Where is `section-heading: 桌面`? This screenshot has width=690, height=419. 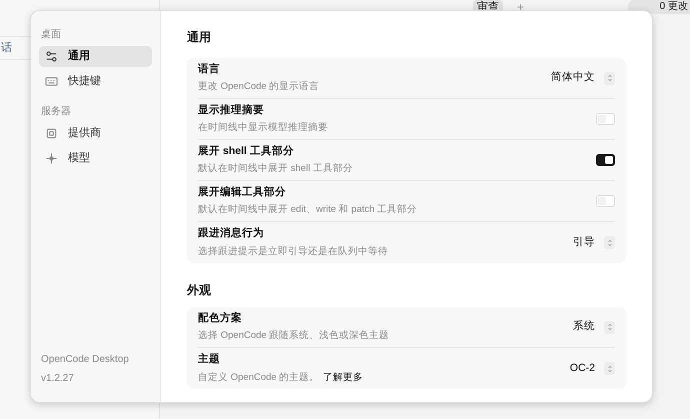 section-heading: 桌面 is located at coordinates (51, 35).